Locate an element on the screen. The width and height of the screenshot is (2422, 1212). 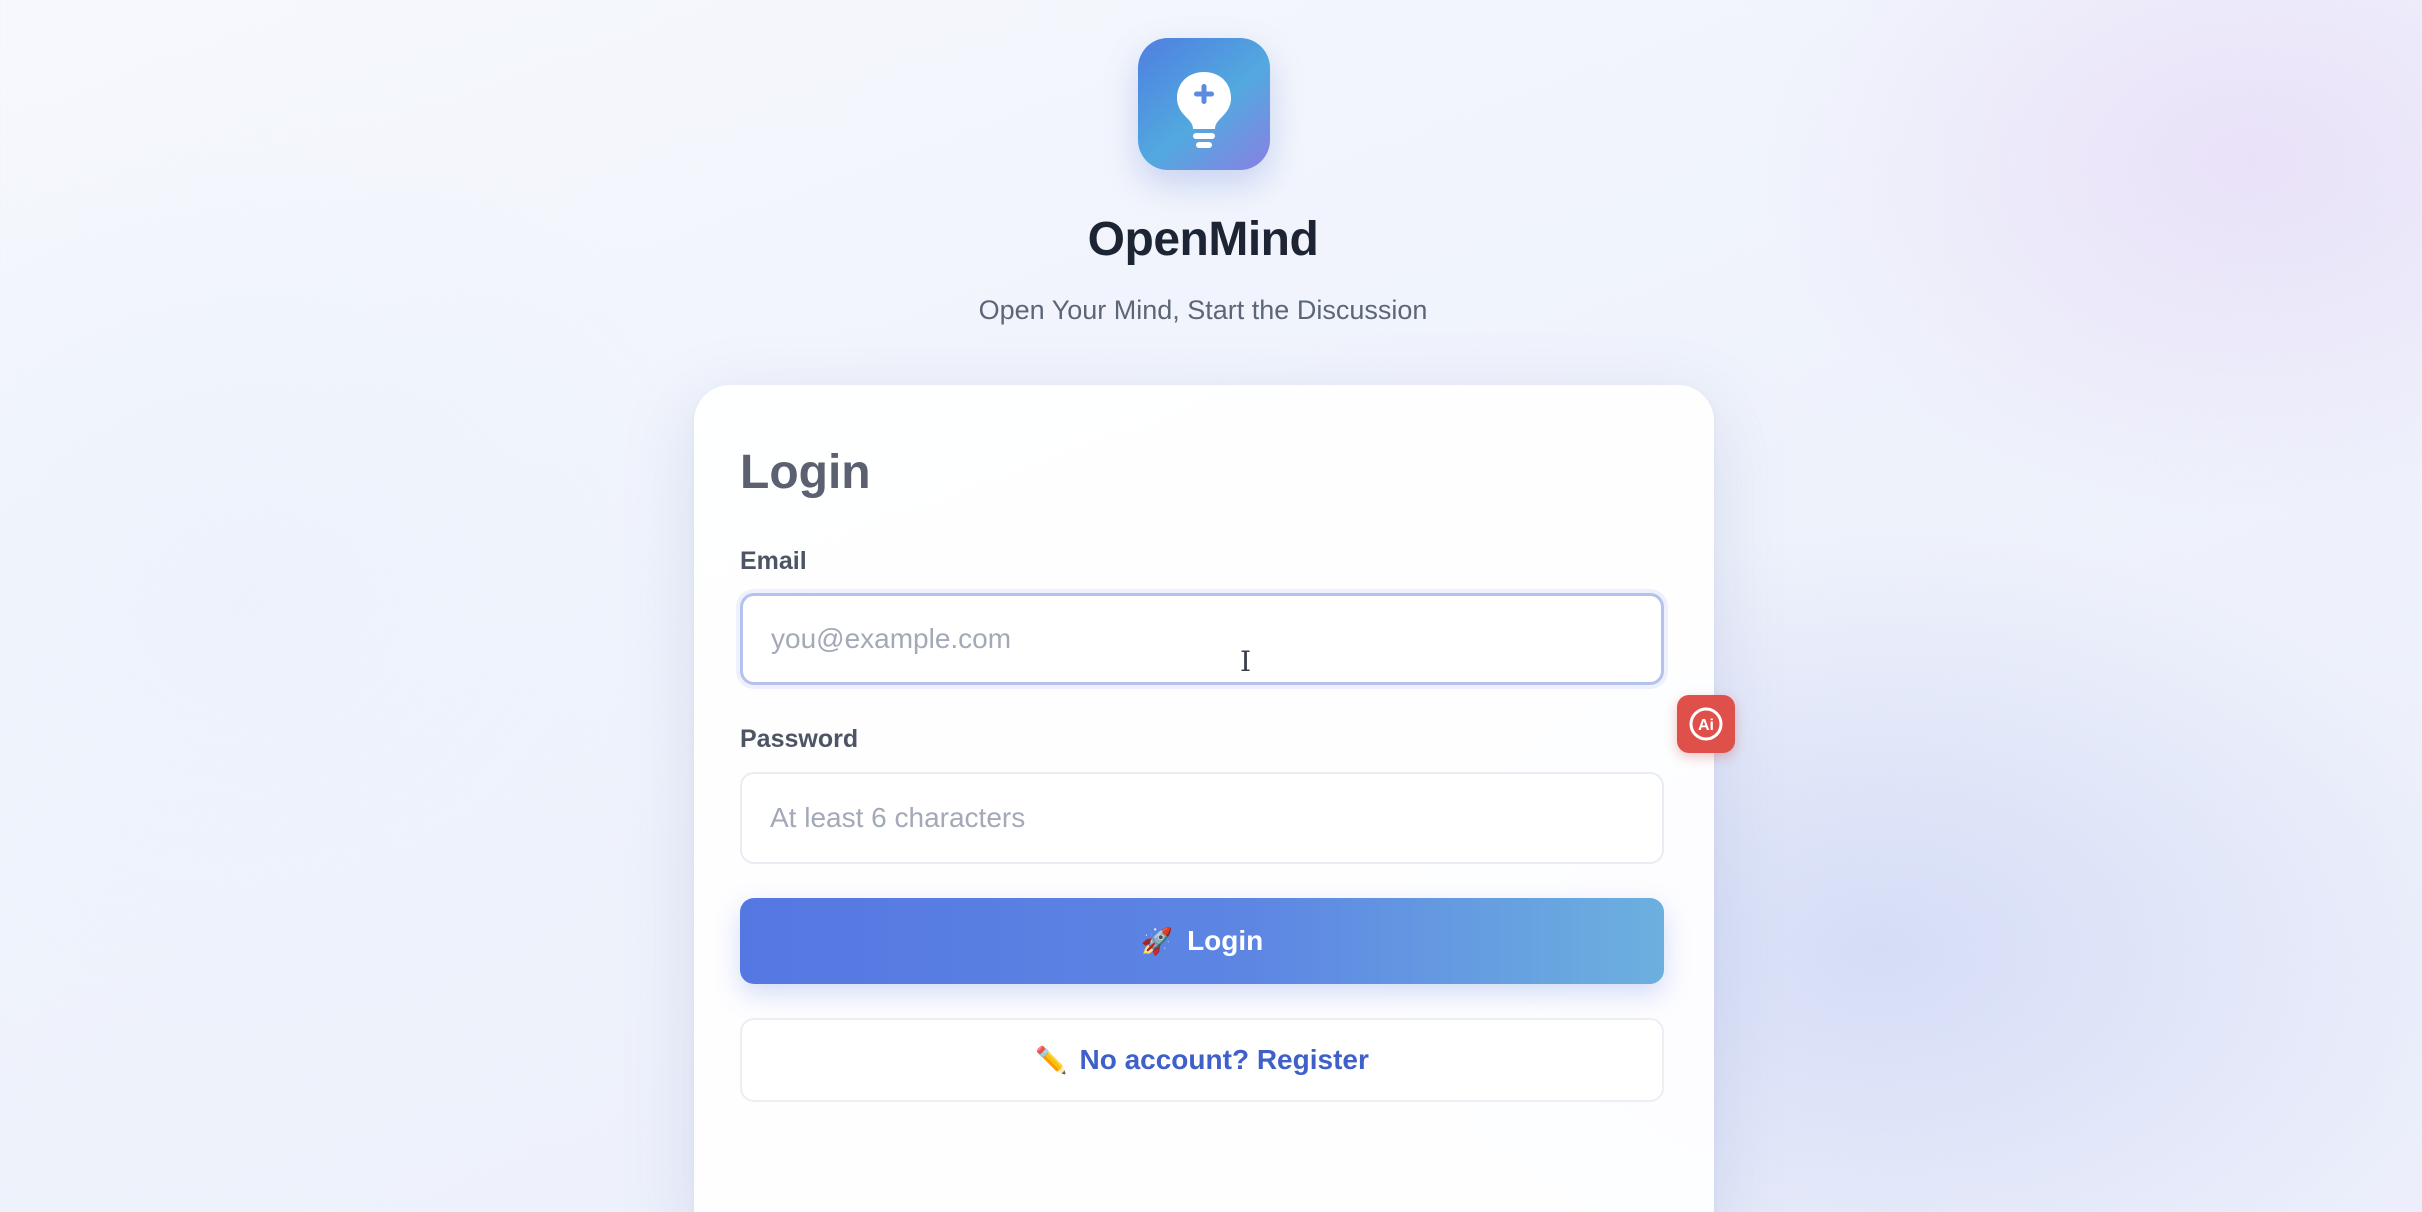
ai-assistant-icon: Ai is located at coordinates (1706, 724).